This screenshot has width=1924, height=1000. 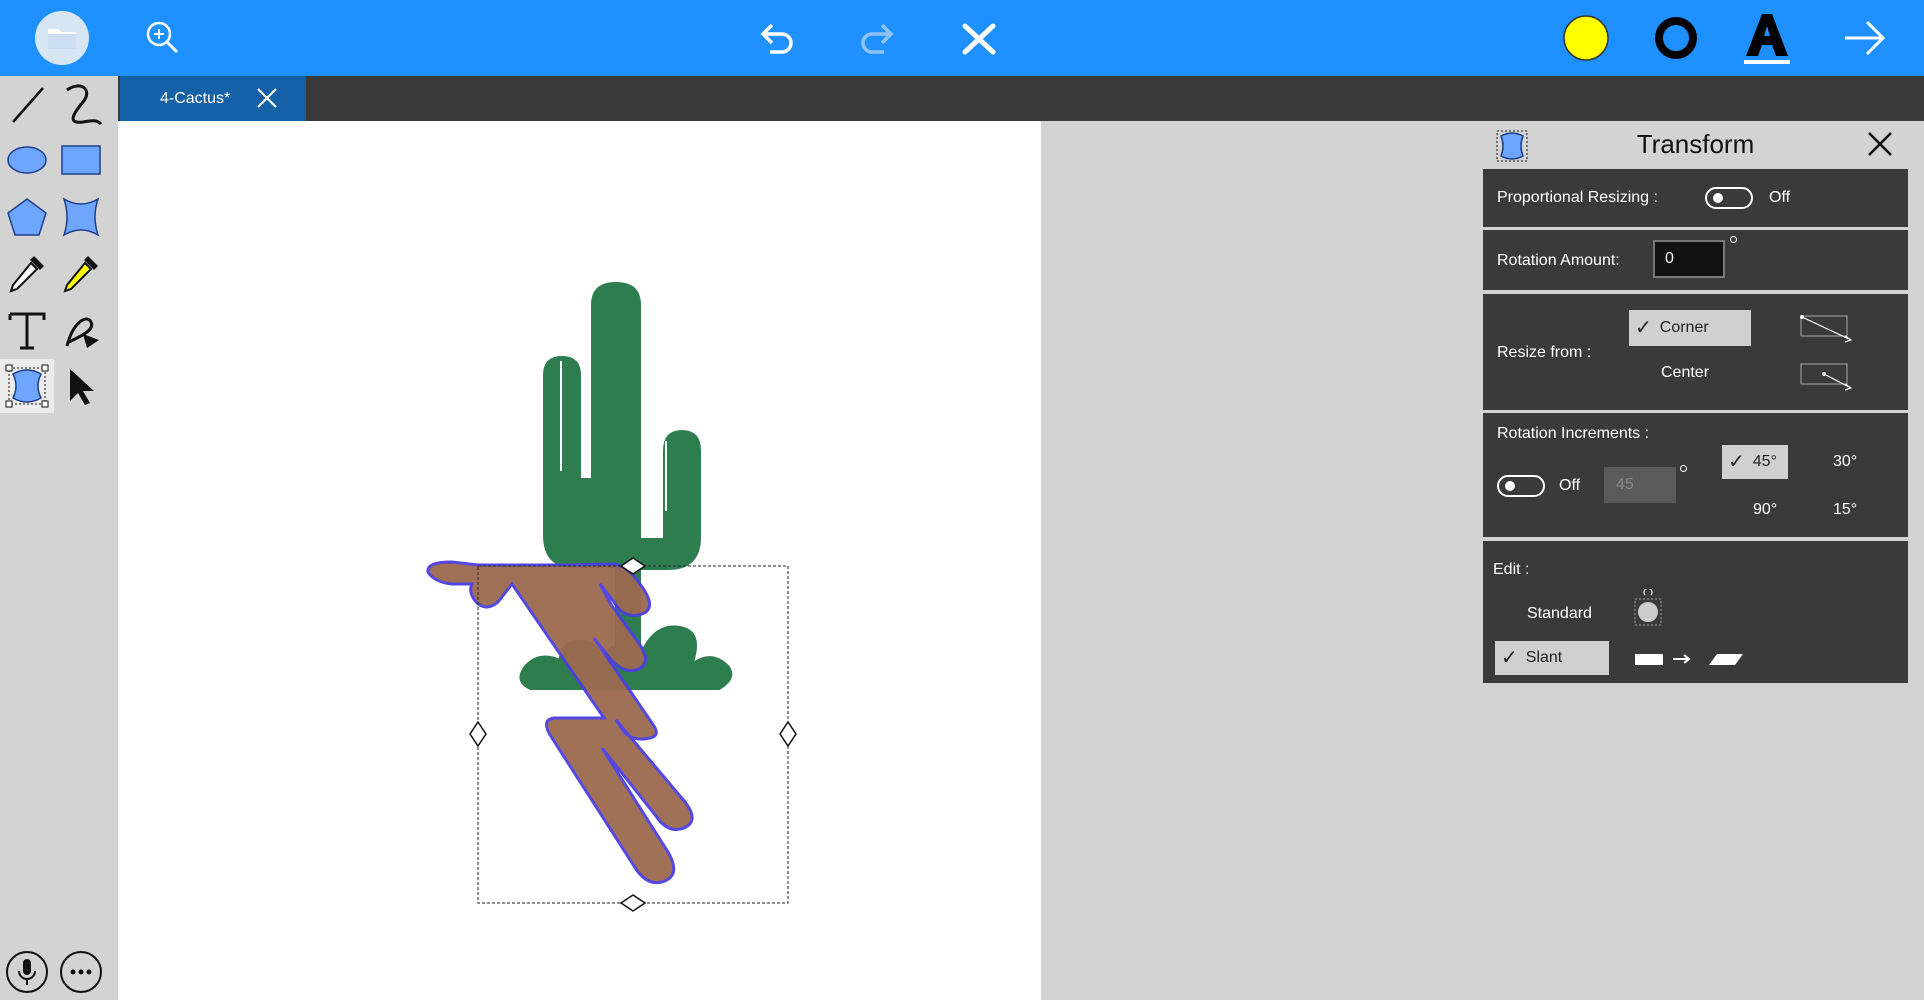 I want to click on panel-title: Transform, so click(x=1695, y=144).